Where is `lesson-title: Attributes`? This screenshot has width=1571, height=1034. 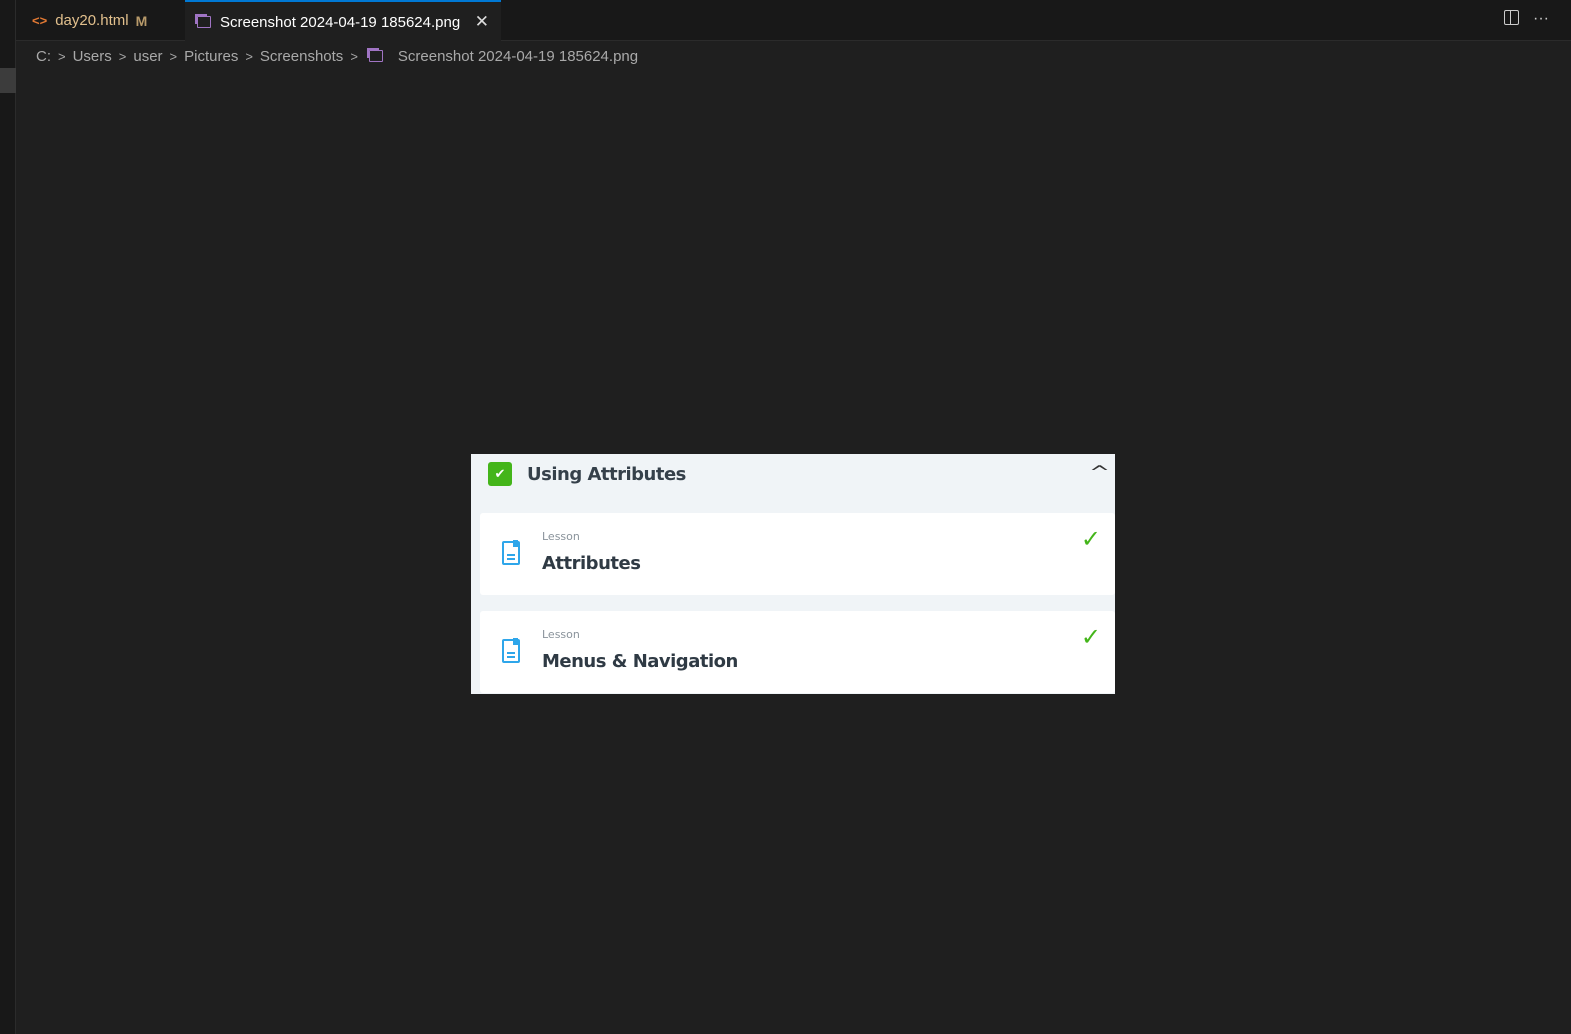
lesson-title: Attributes is located at coordinates (591, 563).